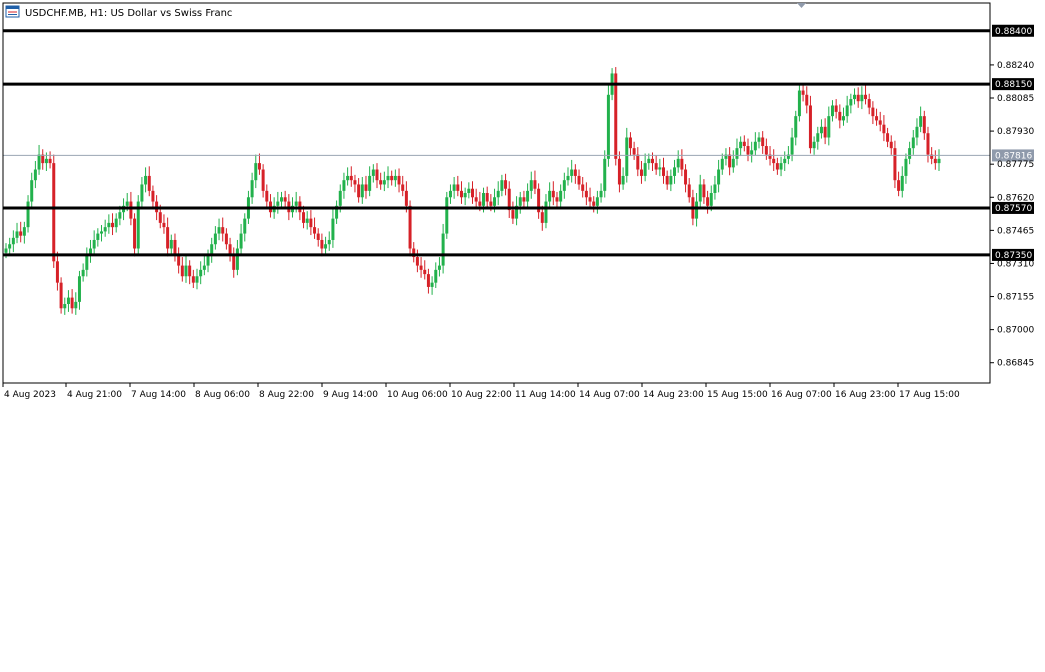  What do you see at coordinates (1015, 132) in the screenshot?
I see `y-tick-label: 0.87930` at bounding box center [1015, 132].